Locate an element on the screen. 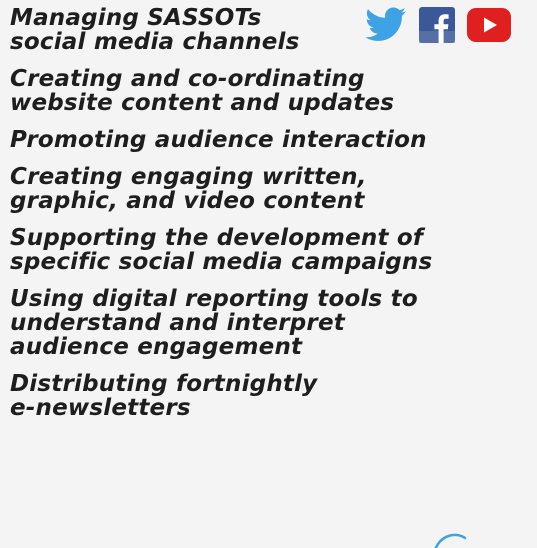 This screenshot has height=548, width=537. list-item-line: Supporting the development of is located at coordinates (217, 238).